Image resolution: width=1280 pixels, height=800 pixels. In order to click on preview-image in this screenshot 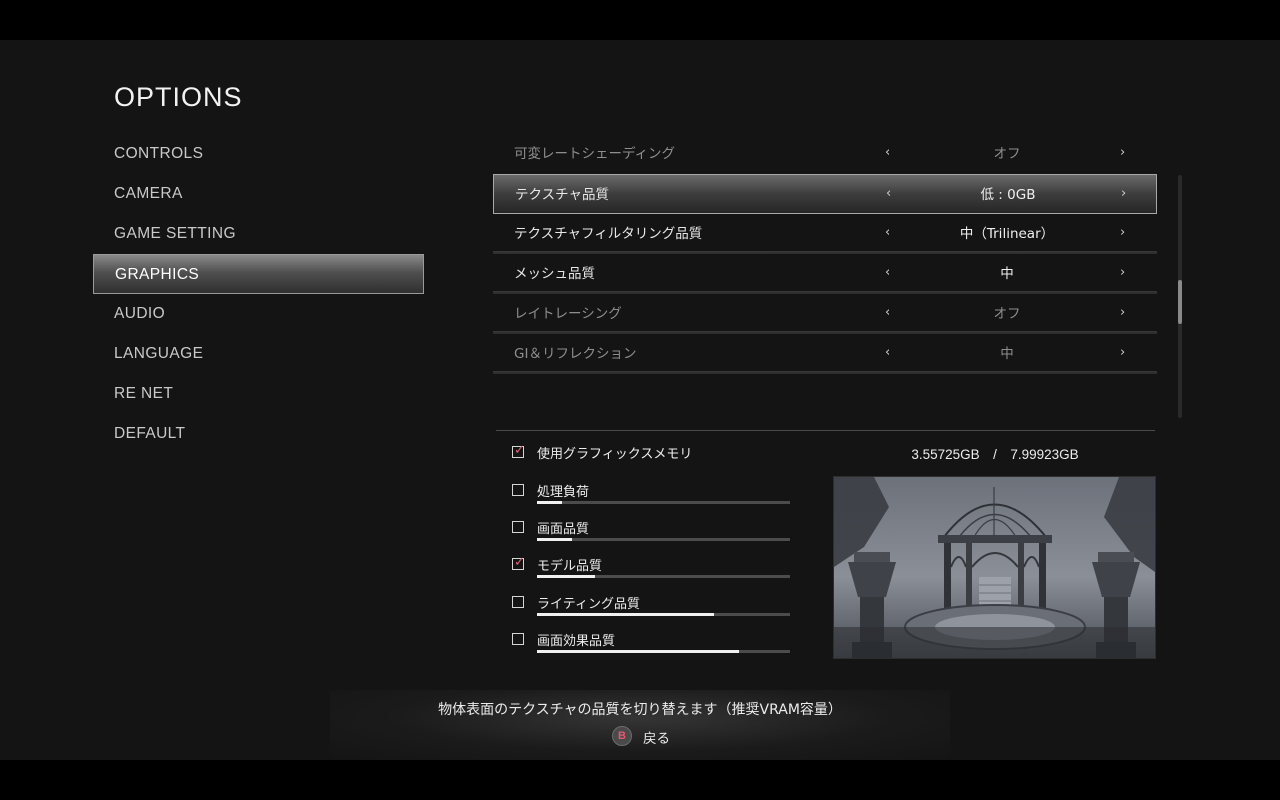, I will do `click(994, 567)`.